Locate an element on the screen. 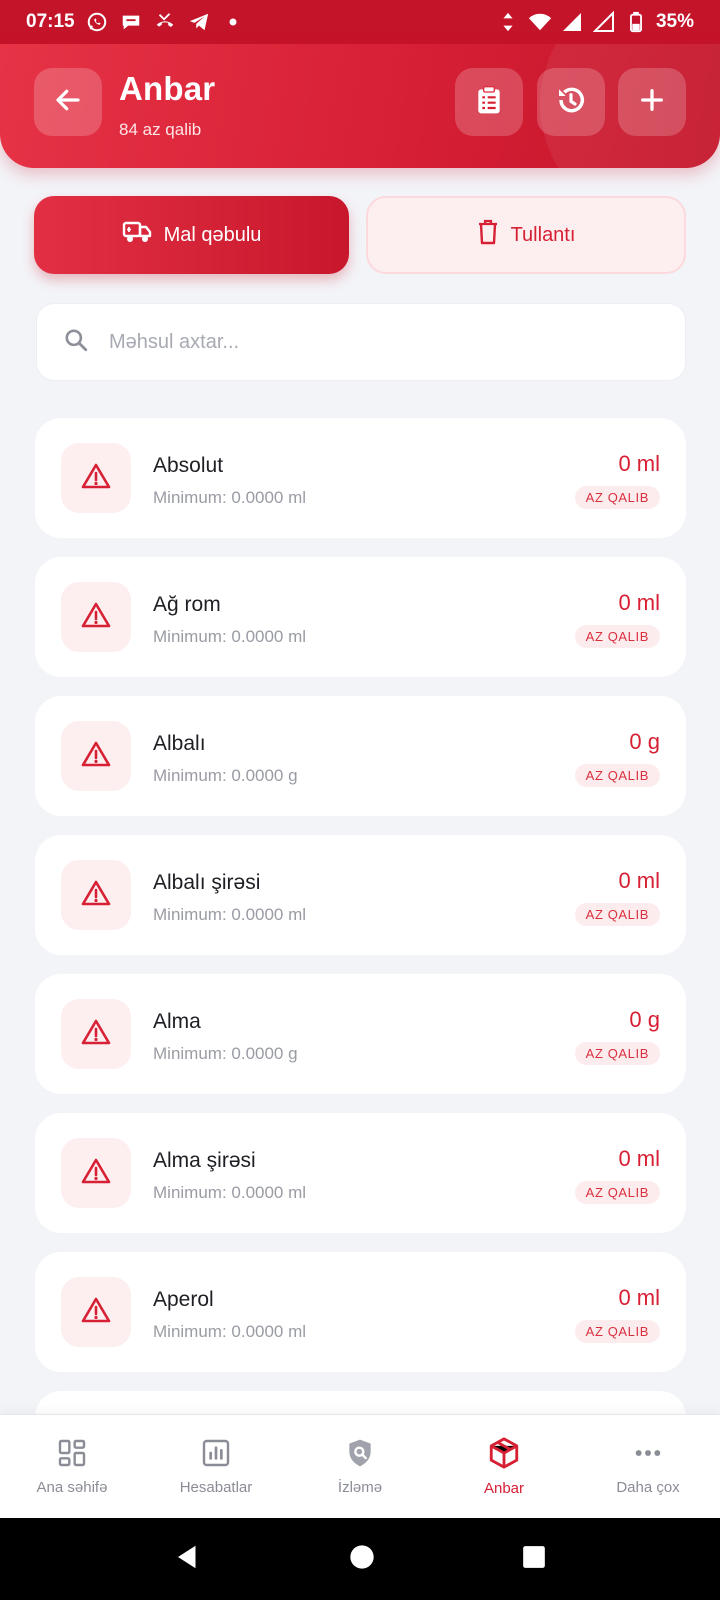 The height and width of the screenshot is (1600, 720). item-name: Absolut is located at coordinates (188, 465).